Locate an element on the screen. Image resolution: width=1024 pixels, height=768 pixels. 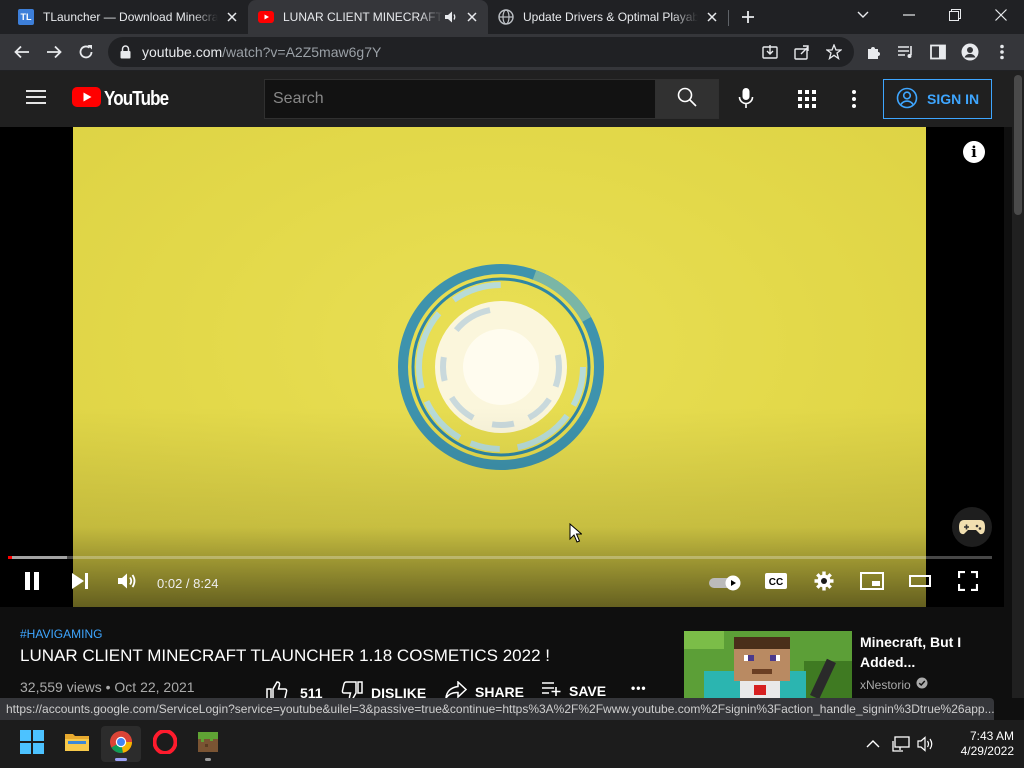
folder-icon is located at coordinates (77, 744).